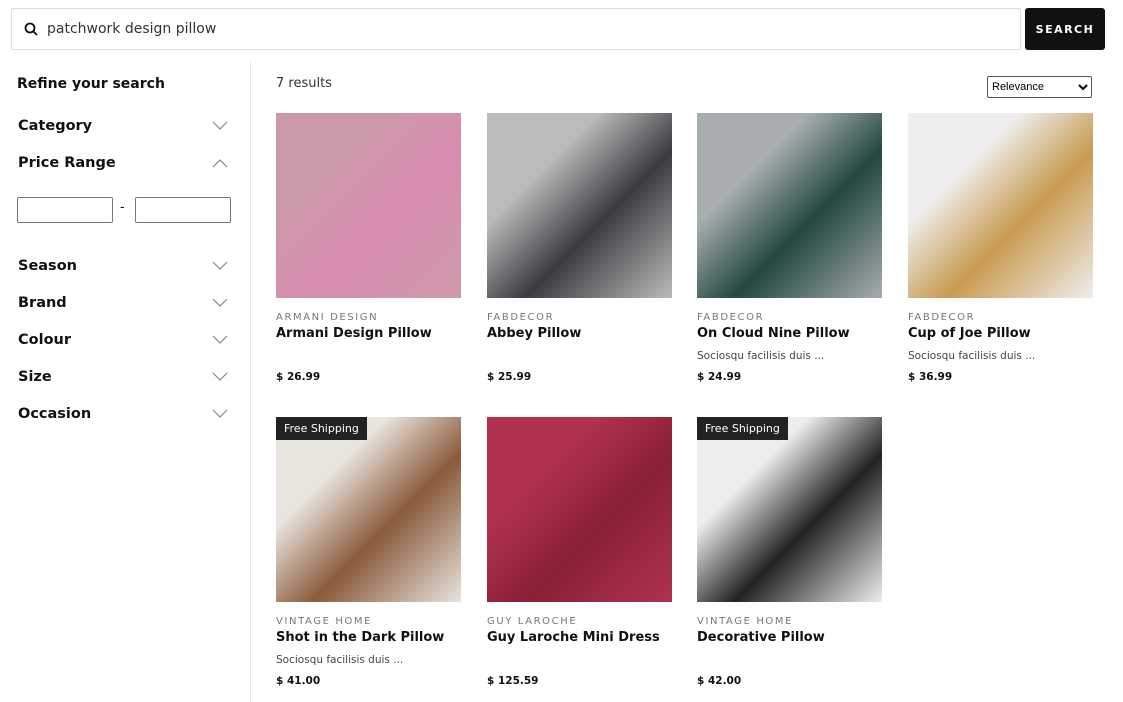 The width and height of the screenshot is (1123, 702). I want to click on search-input, so click(533, 29).